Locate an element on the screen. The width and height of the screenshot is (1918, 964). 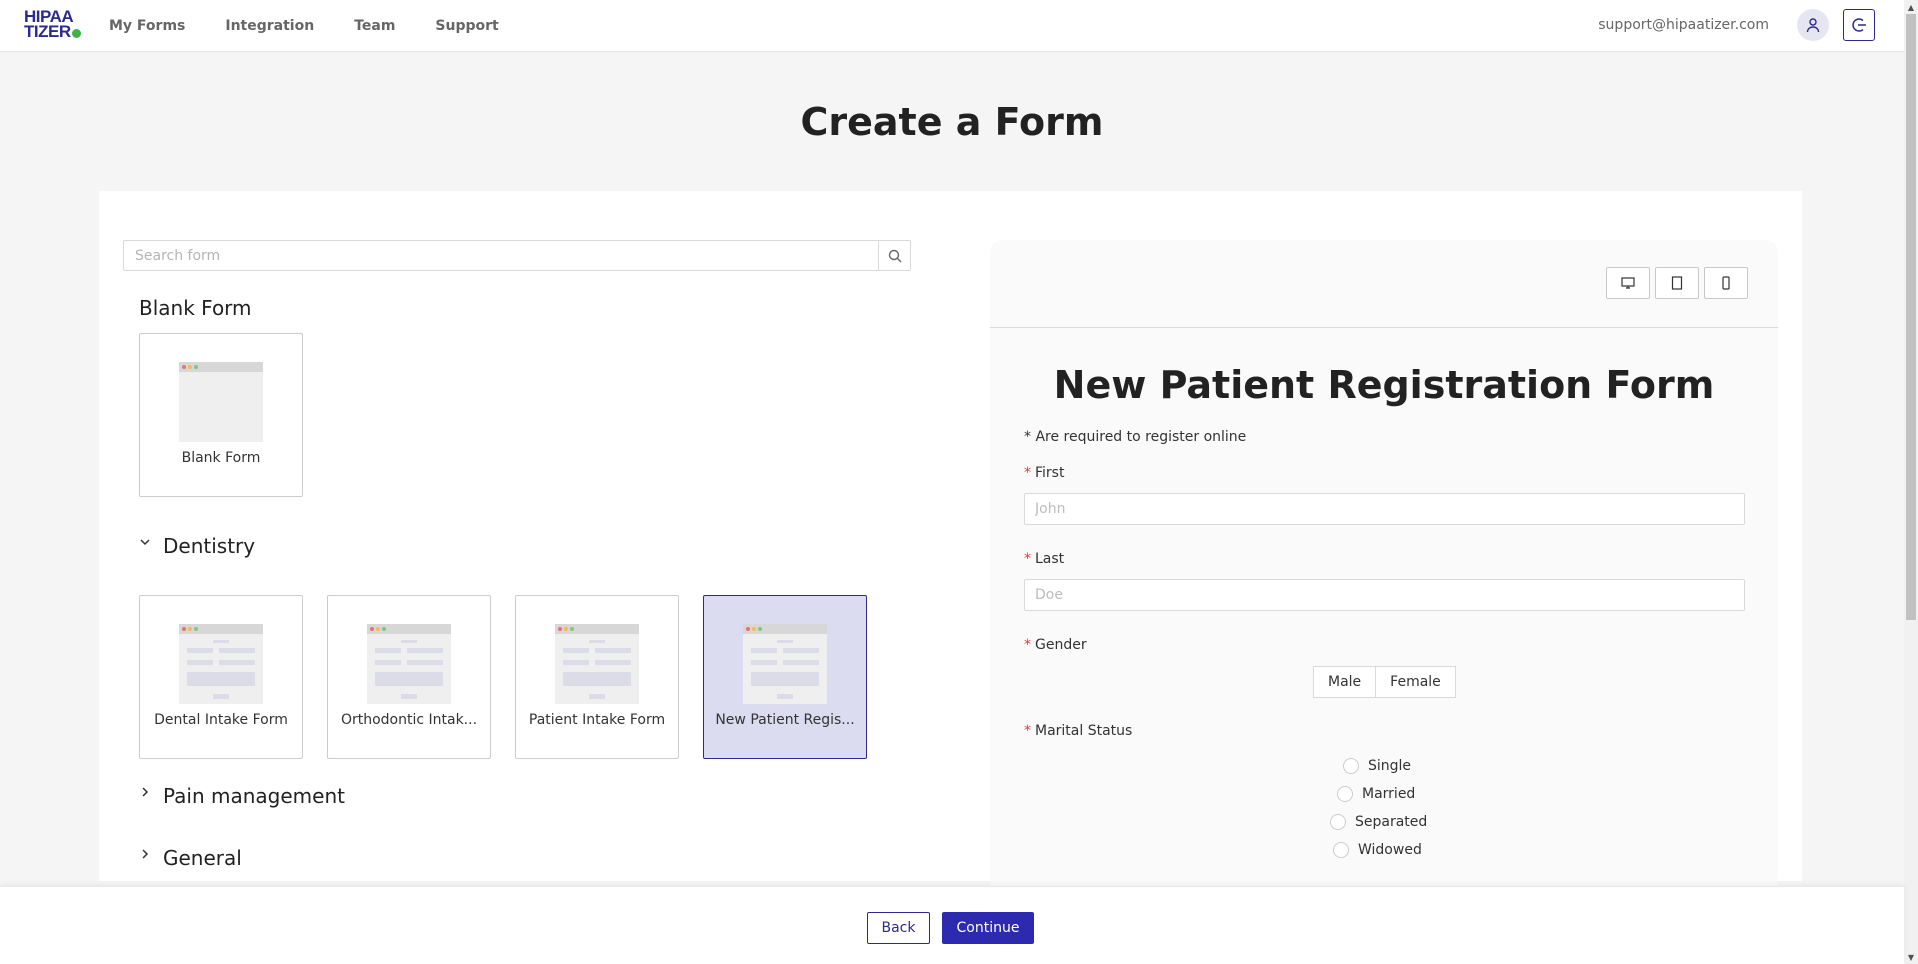
back-button: Back is located at coordinates (898, 928).